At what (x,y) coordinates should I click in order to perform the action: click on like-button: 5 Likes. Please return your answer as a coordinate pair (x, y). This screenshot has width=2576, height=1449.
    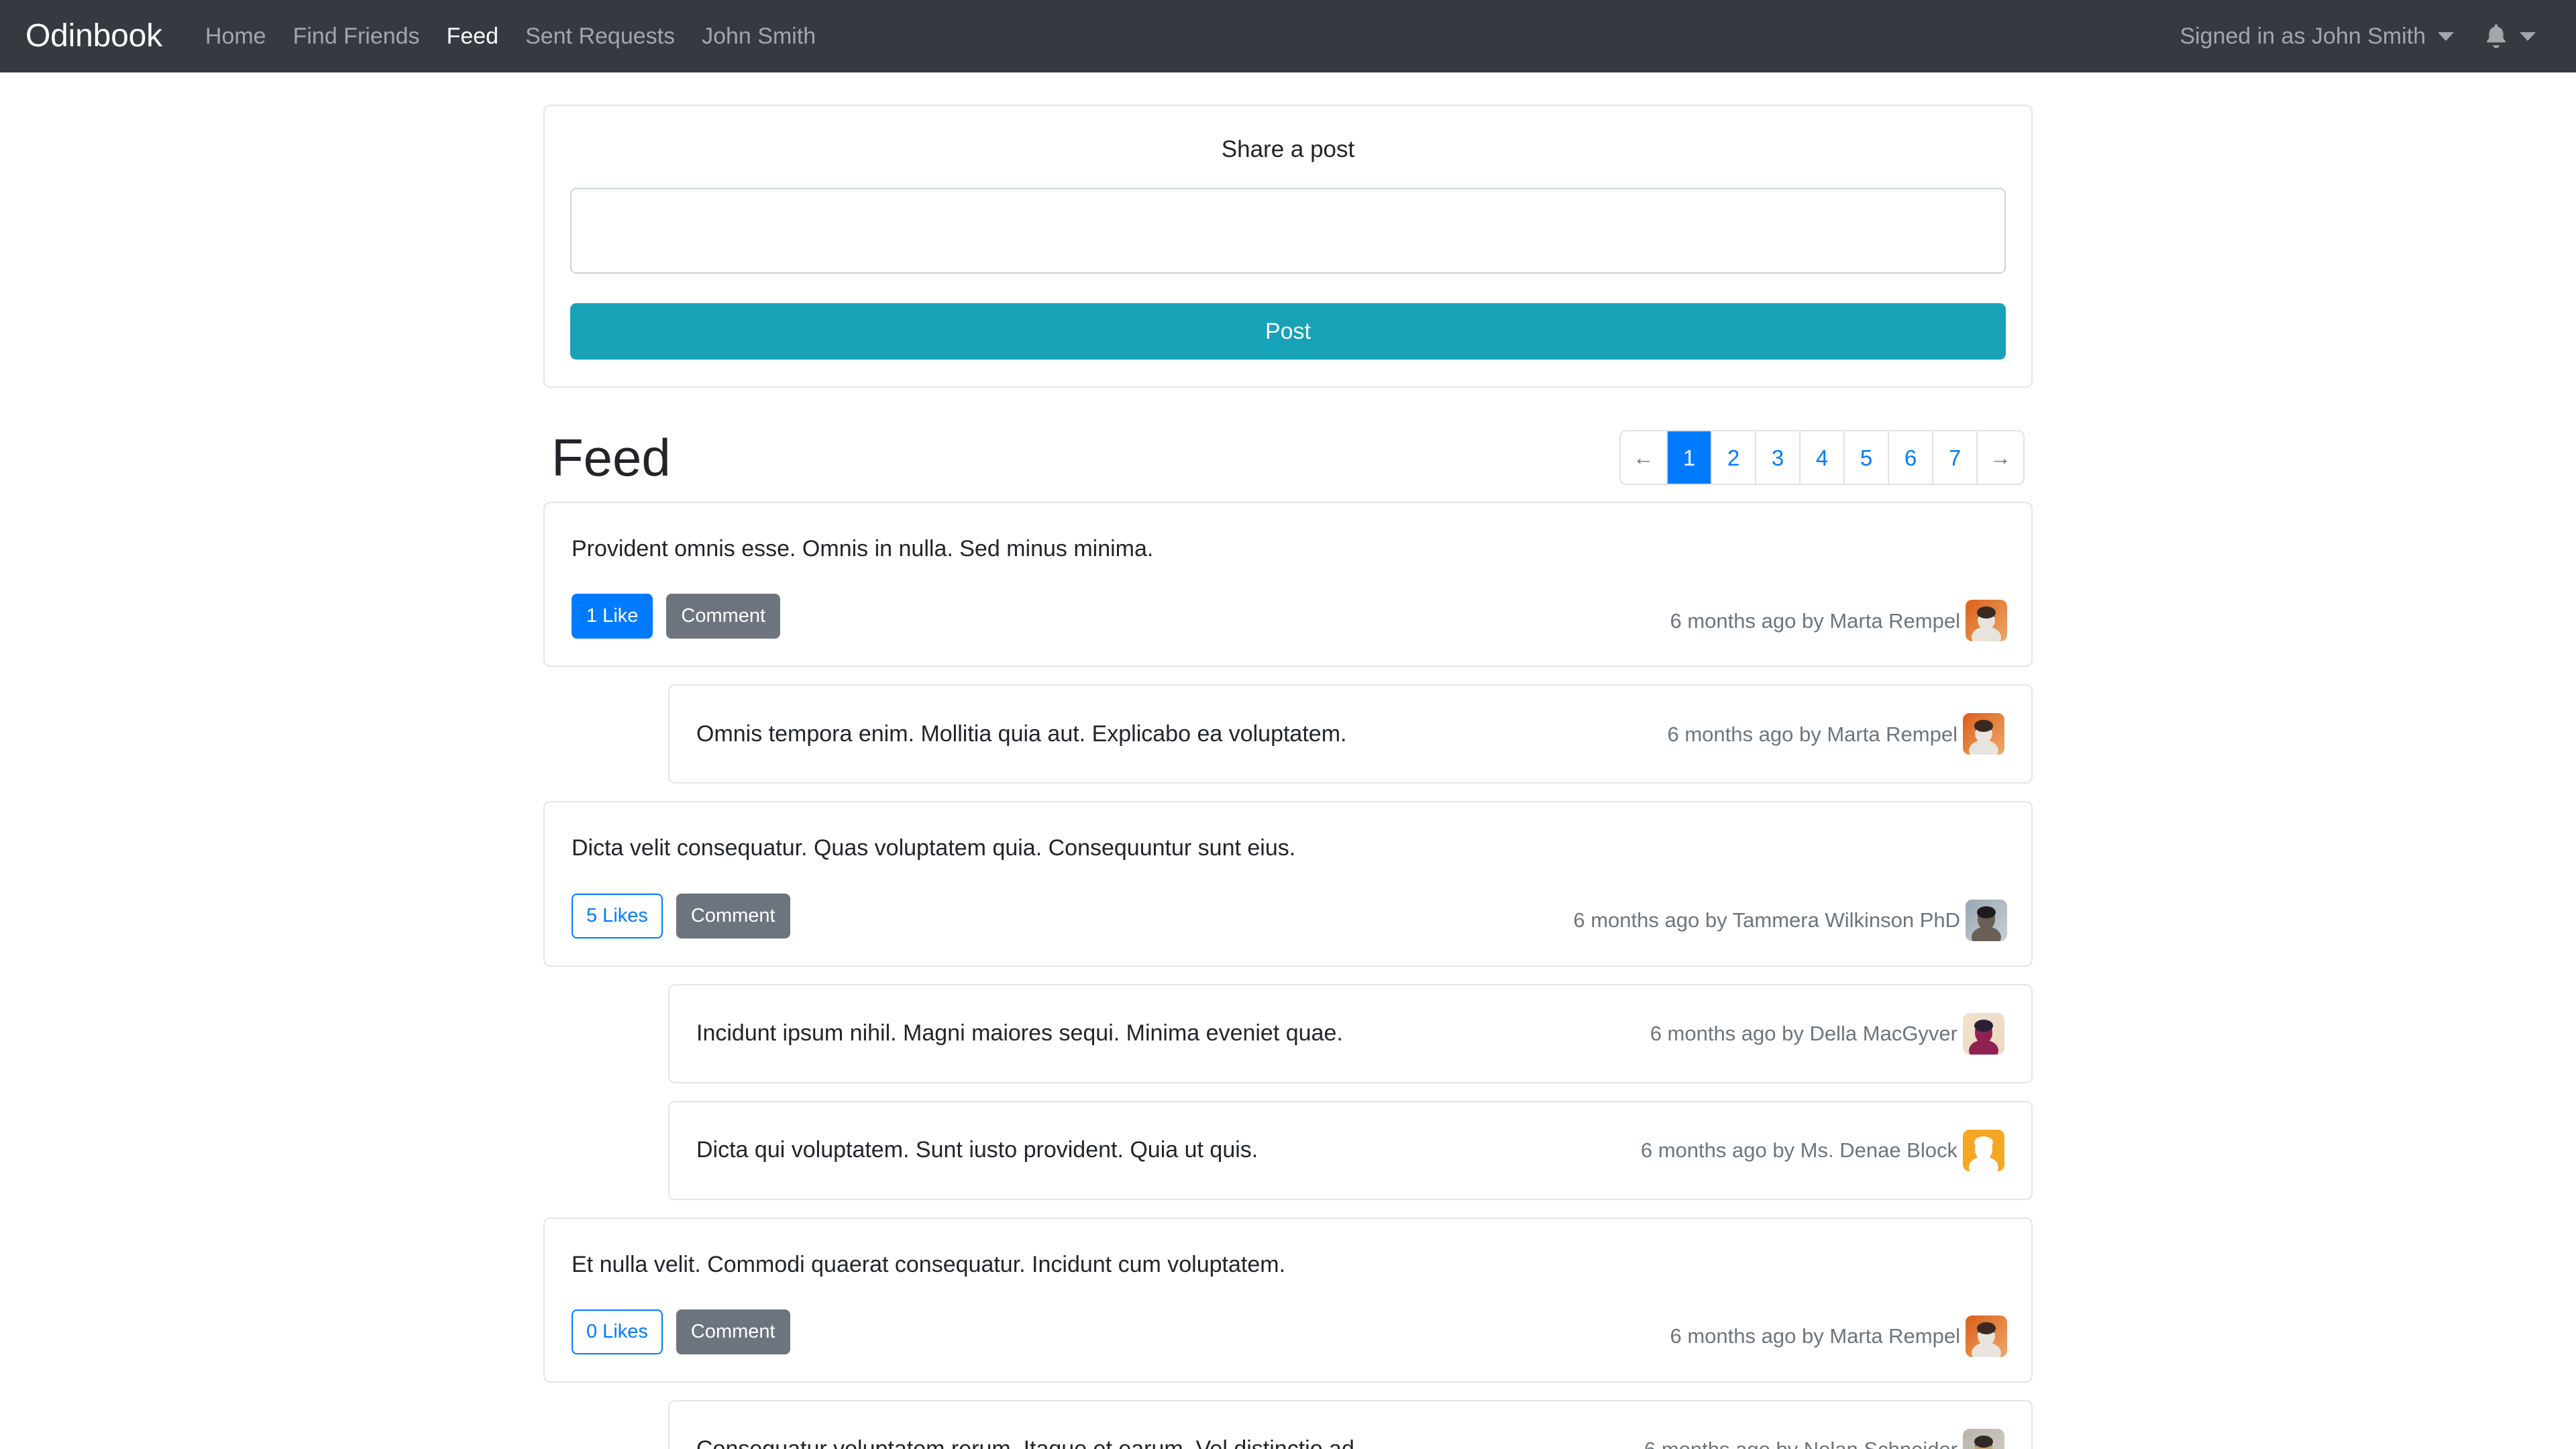
    Looking at the image, I should click on (617, 915).